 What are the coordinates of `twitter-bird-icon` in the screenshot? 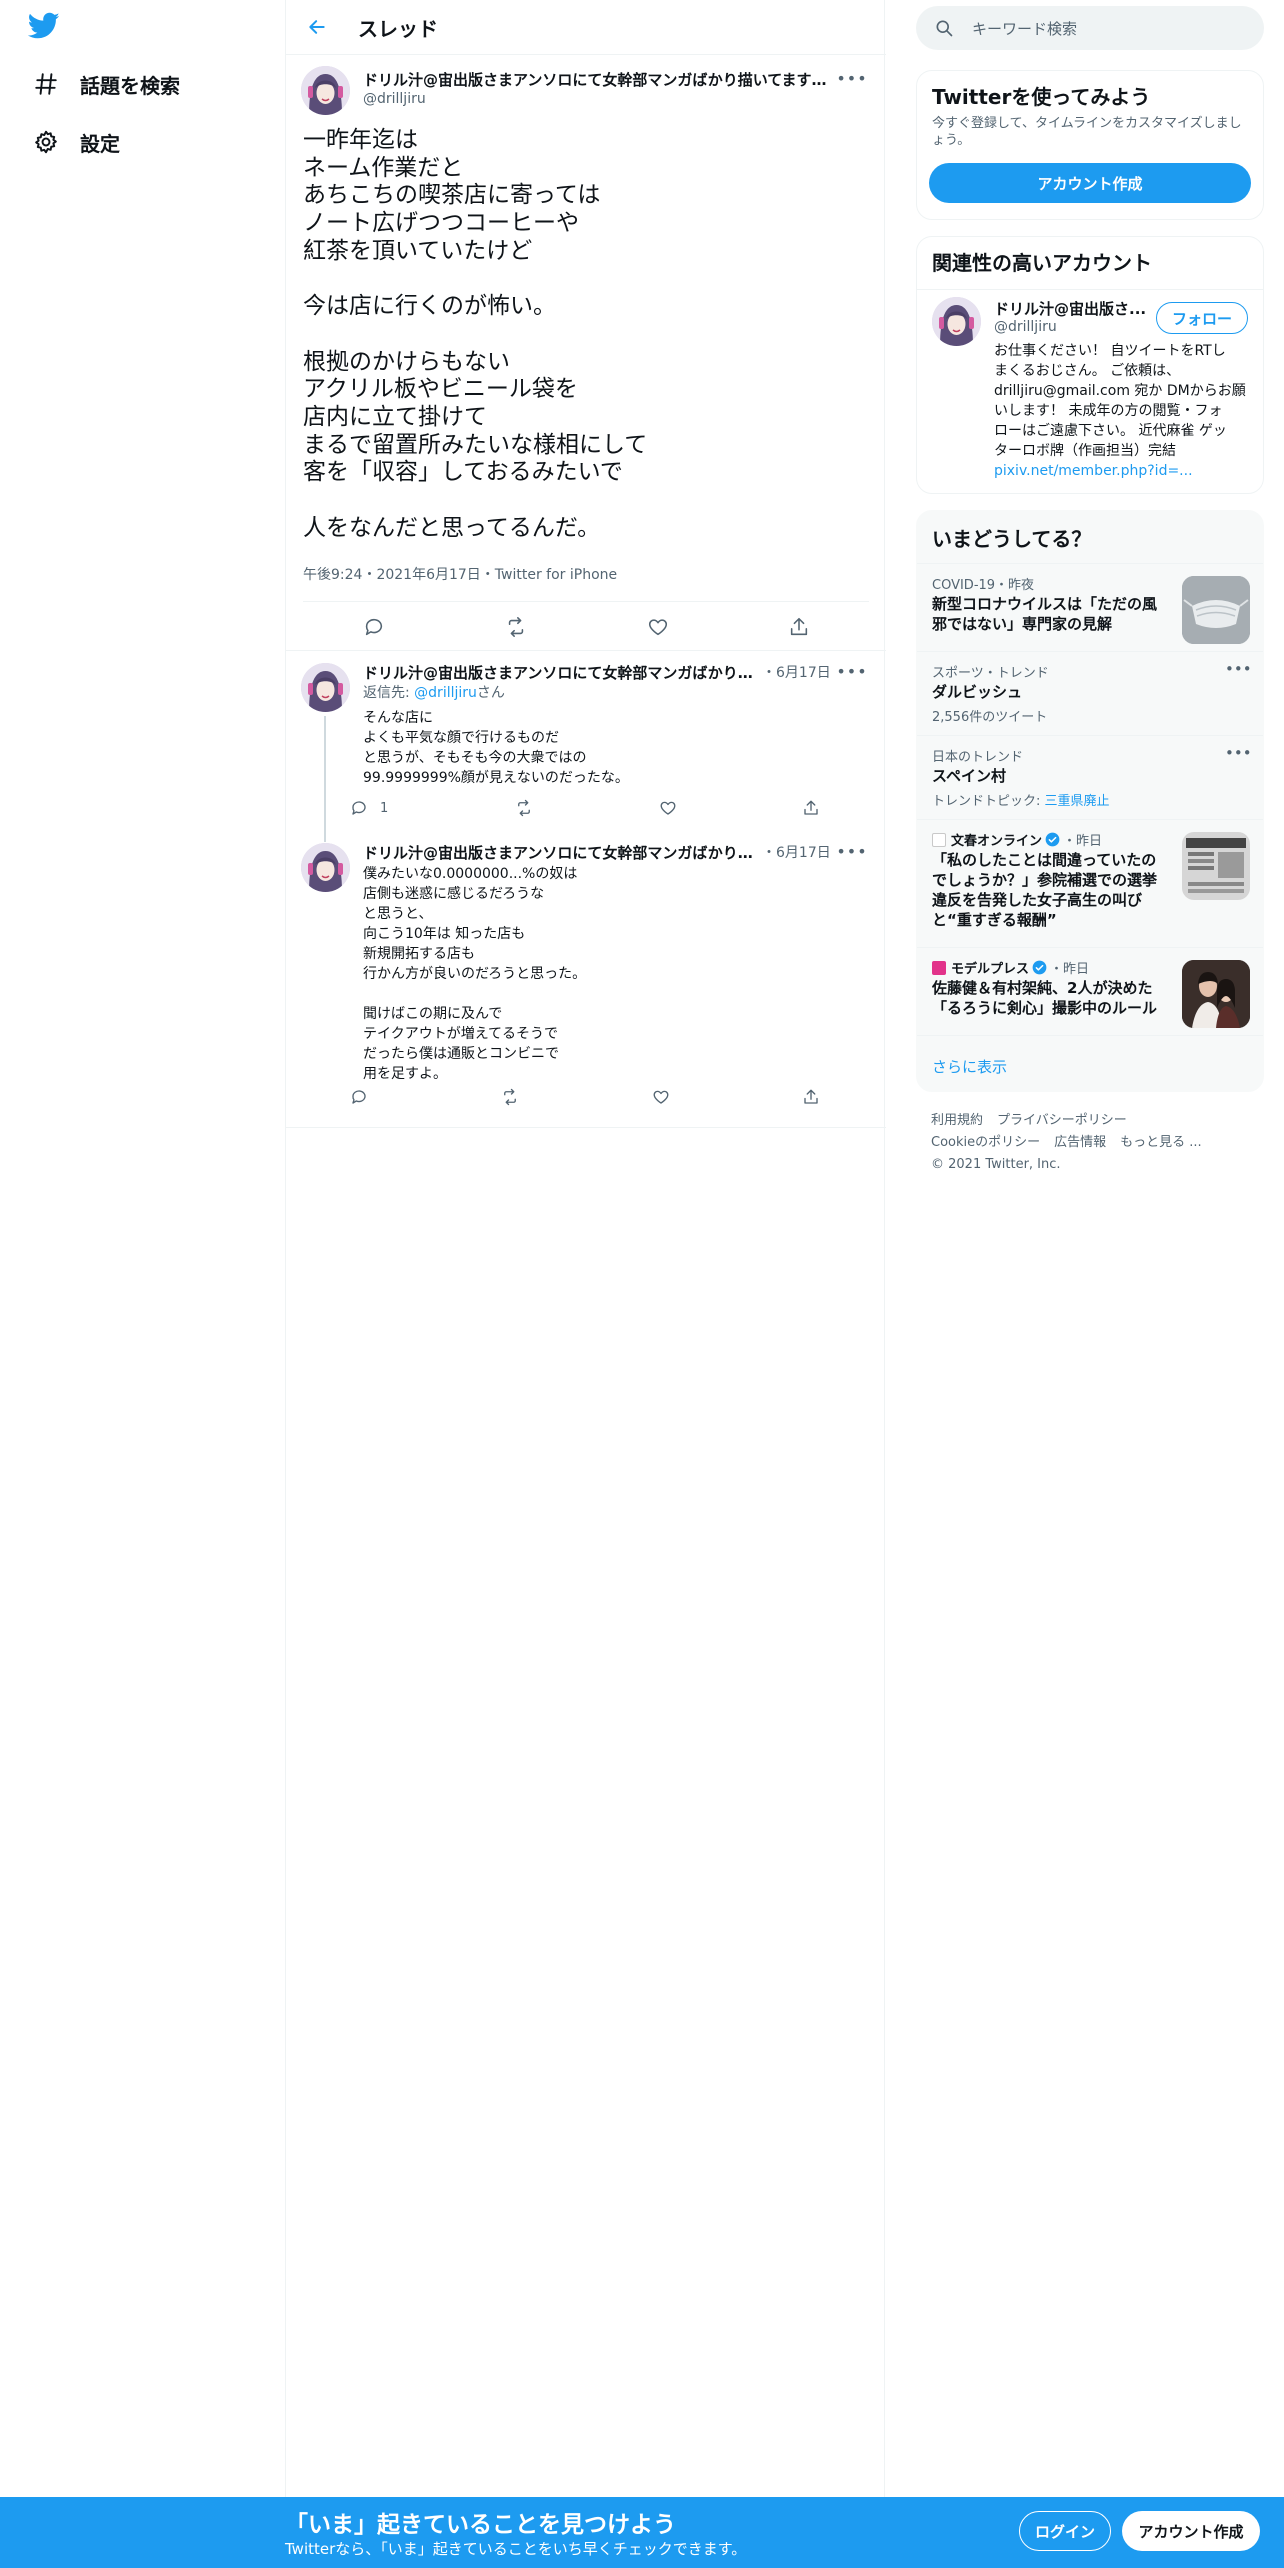 It's located at (45, 28).